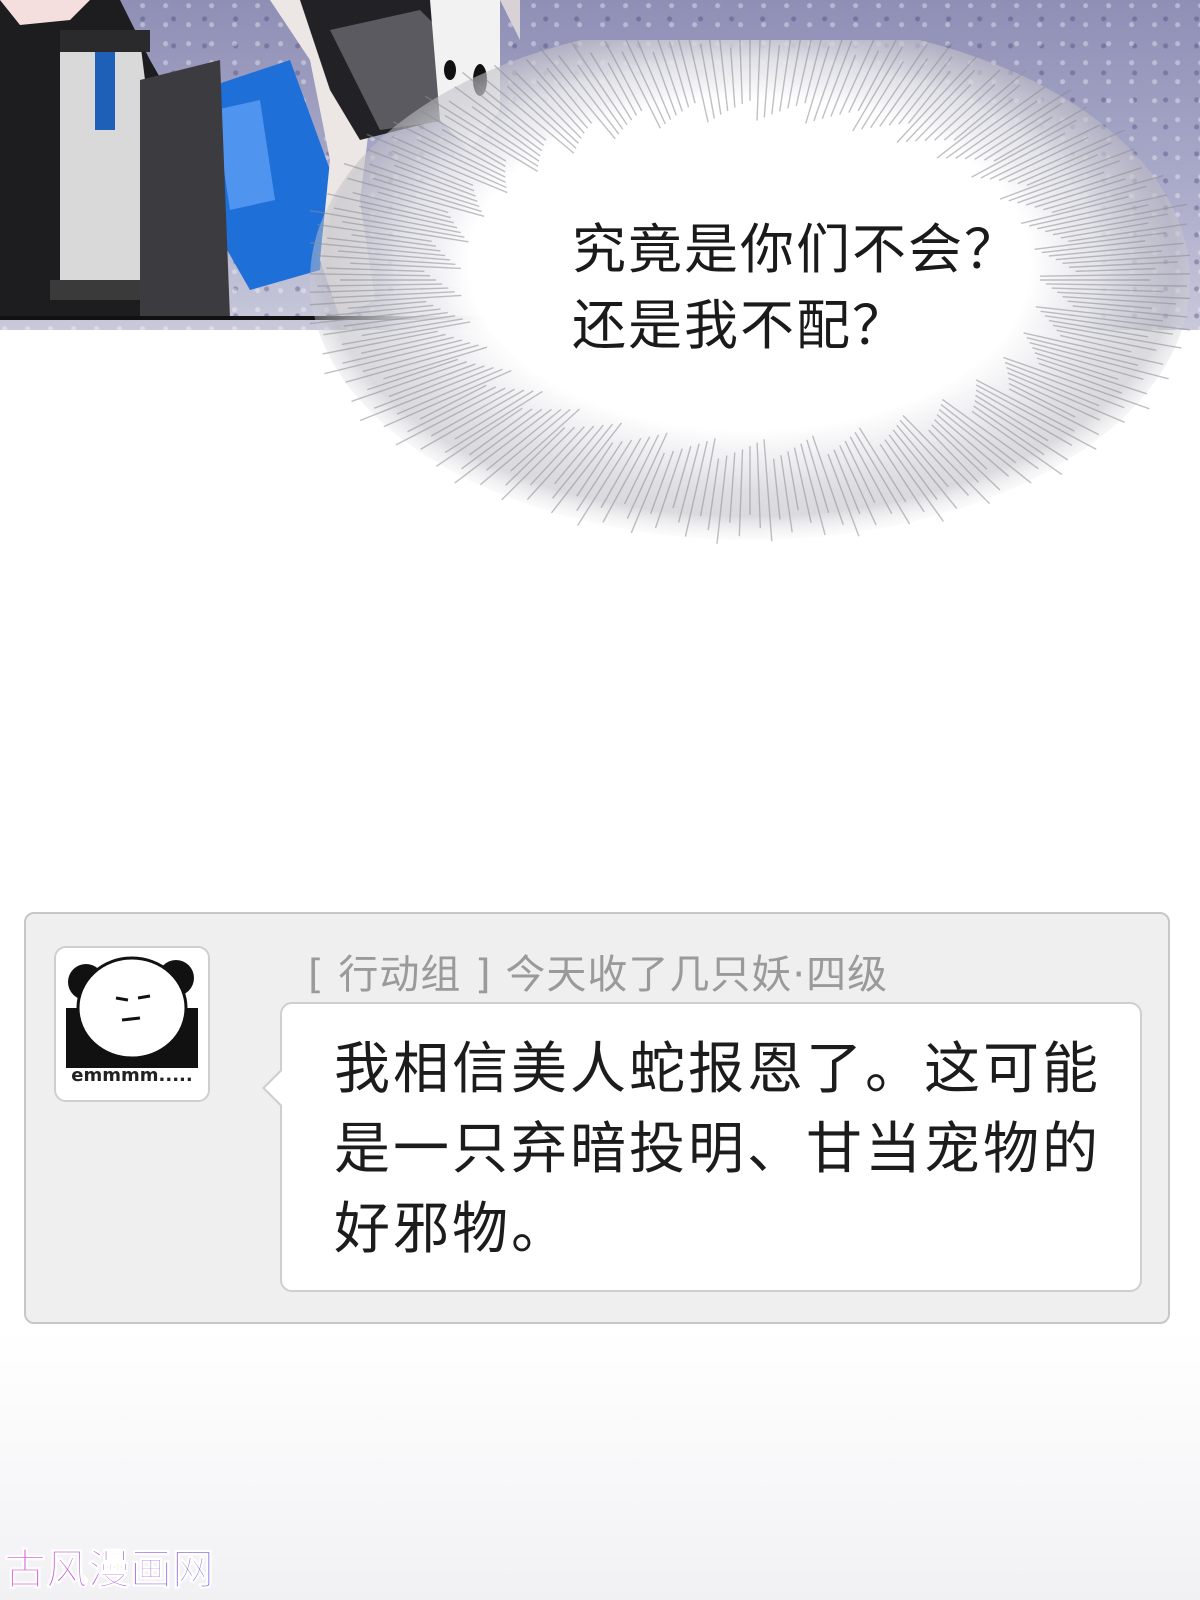  What do you see at coordinates (796, 249) in the screenshot?
I see `speech-line: 究竟是你们不会？` at bounding box center [796, 249].